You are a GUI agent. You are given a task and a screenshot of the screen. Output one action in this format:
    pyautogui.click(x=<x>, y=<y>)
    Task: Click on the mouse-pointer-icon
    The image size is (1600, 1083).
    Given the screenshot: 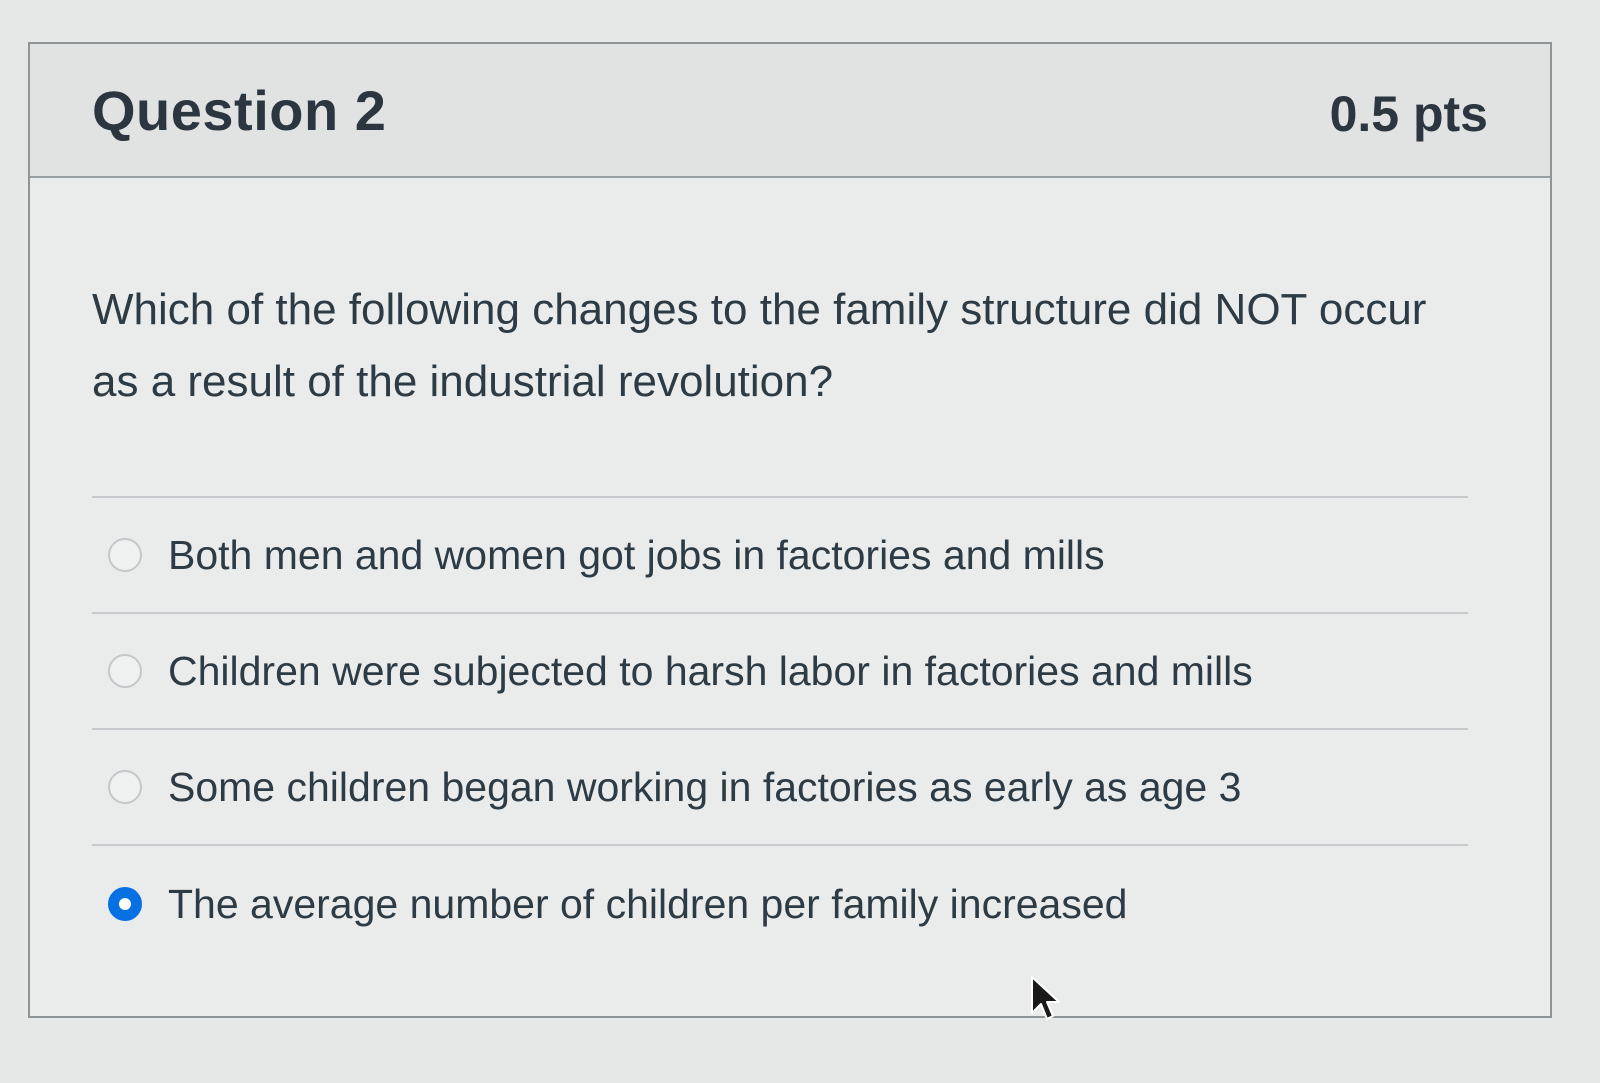 What is the action you would take?
    pyautogui.click(x=1045, y=998)
    